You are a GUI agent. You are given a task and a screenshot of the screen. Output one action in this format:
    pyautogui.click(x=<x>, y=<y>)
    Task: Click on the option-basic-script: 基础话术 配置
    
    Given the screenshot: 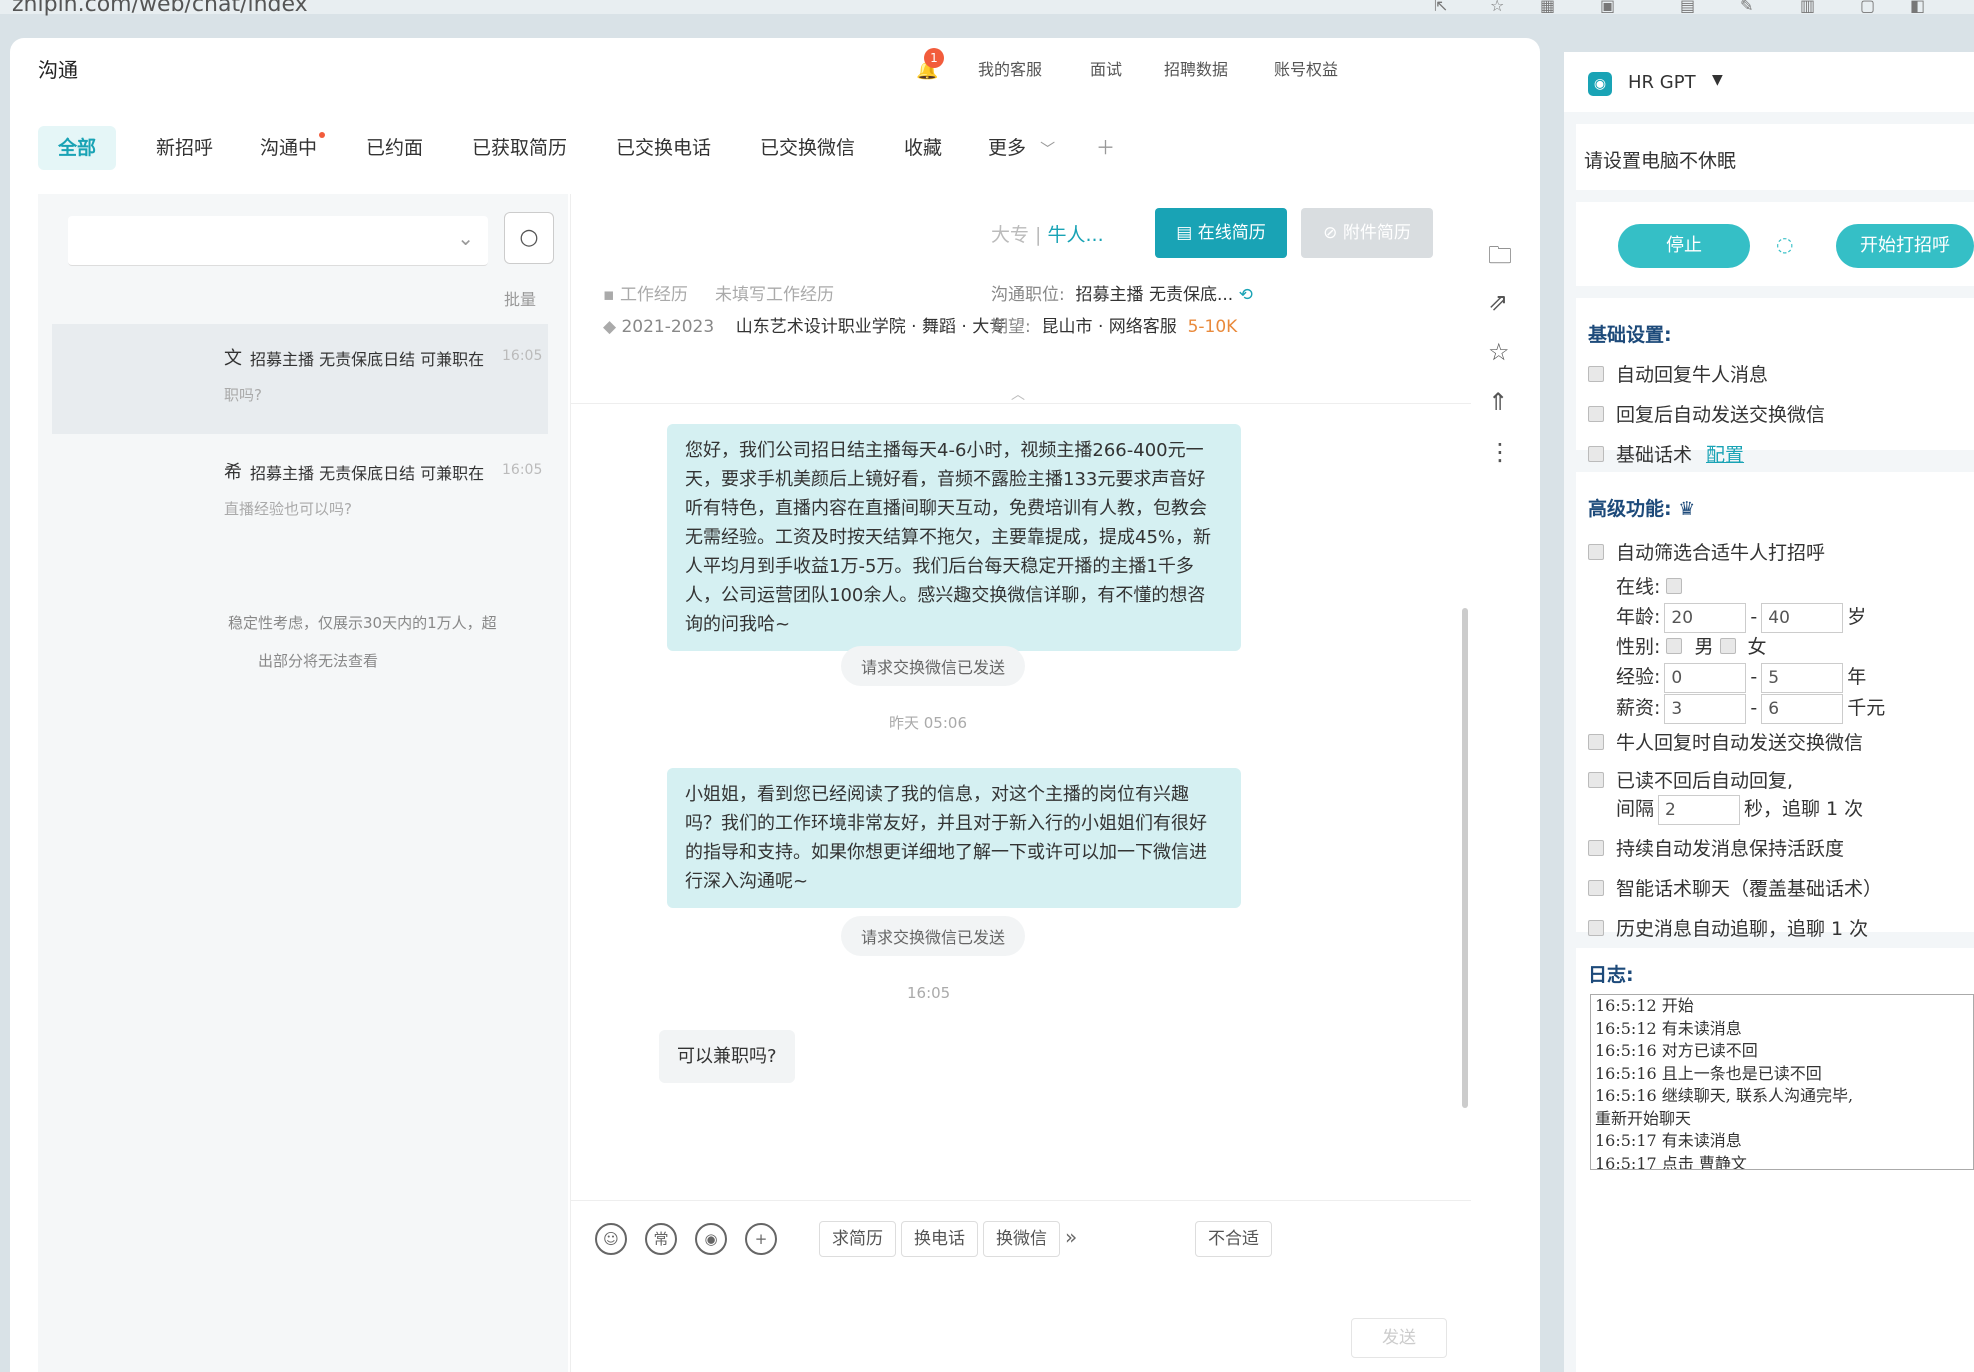 What is the action you would take?
    pyautogui.click(x=1666, y=453)
    